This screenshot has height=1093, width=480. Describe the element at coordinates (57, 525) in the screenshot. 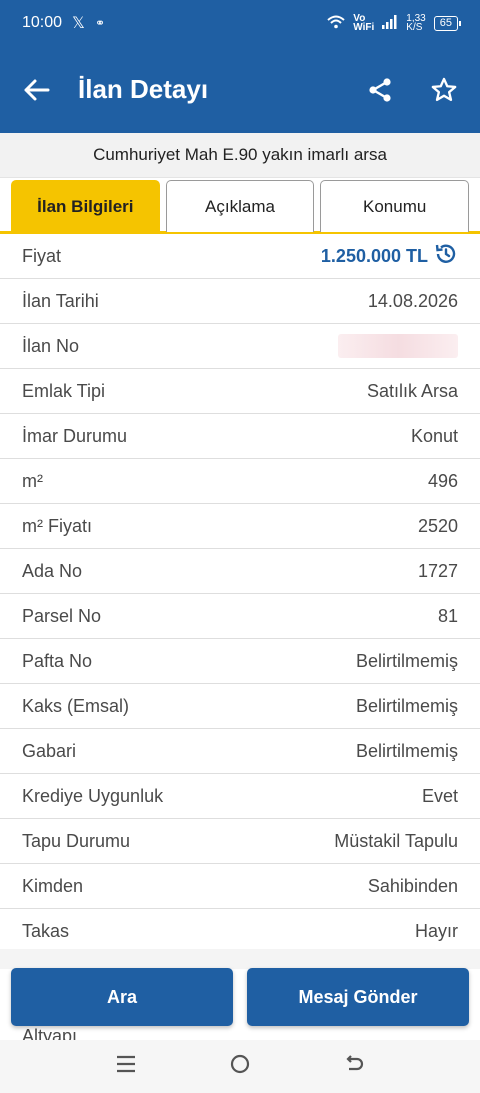

I see `detail-label: m² Fiyatı` at that location.